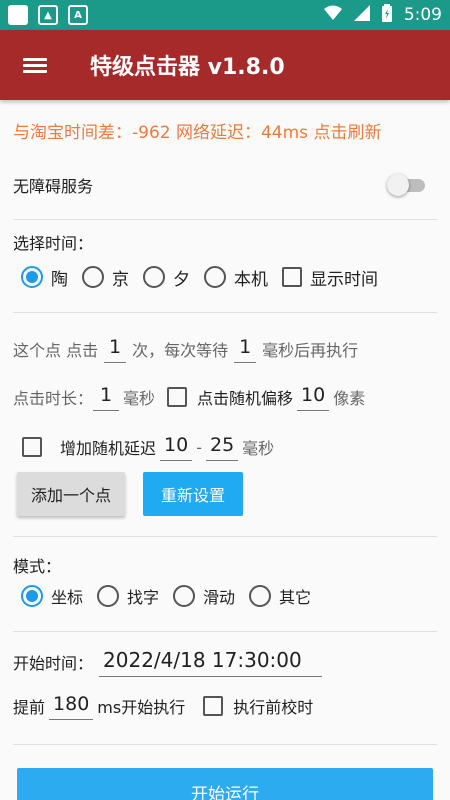 The image size is (450, 800). What do you see at coordinates (166, 277) in the screenshot?
I see `time-option-xi: 夕` at bounding box center [166, 277].